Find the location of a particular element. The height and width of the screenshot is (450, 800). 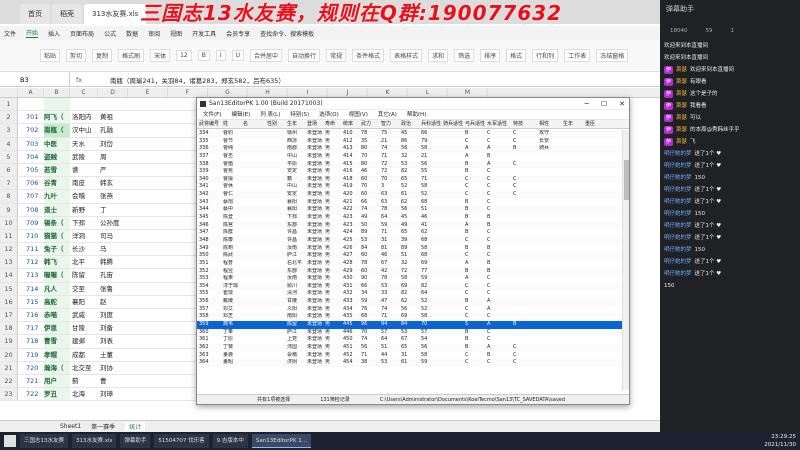

editor-column-header: 生年 is located at coordinates (572, 124).